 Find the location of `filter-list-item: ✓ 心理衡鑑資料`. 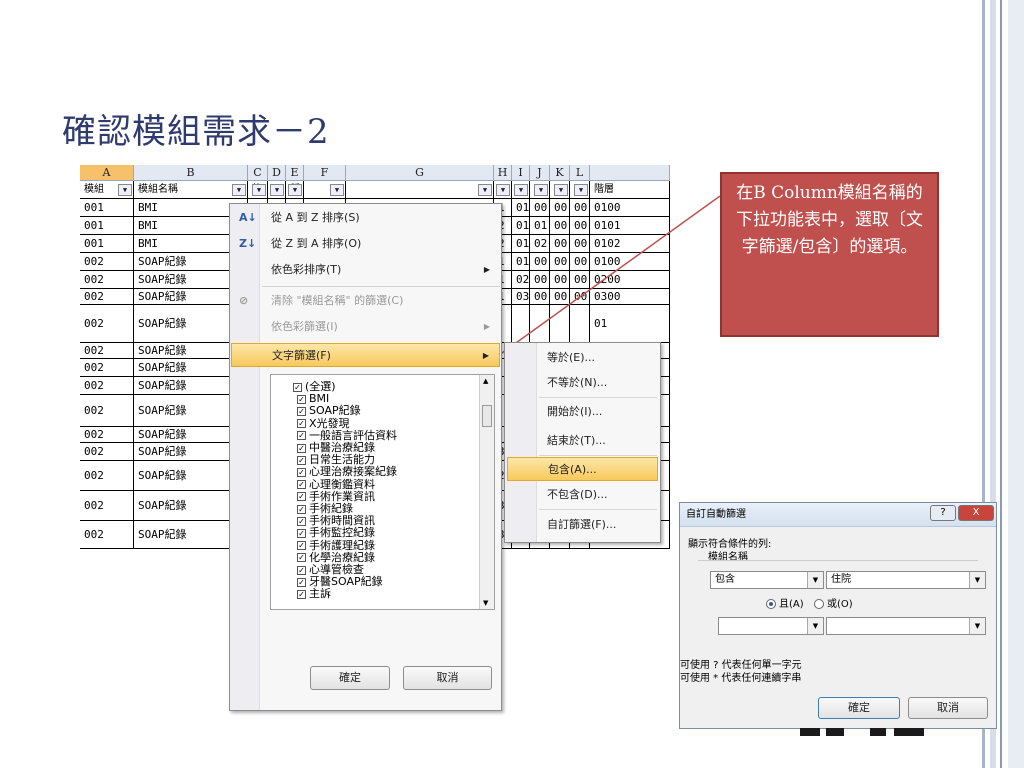

filter-list-item: ✓ 心理衡鑑資料 is located at coordinates (336, 484).